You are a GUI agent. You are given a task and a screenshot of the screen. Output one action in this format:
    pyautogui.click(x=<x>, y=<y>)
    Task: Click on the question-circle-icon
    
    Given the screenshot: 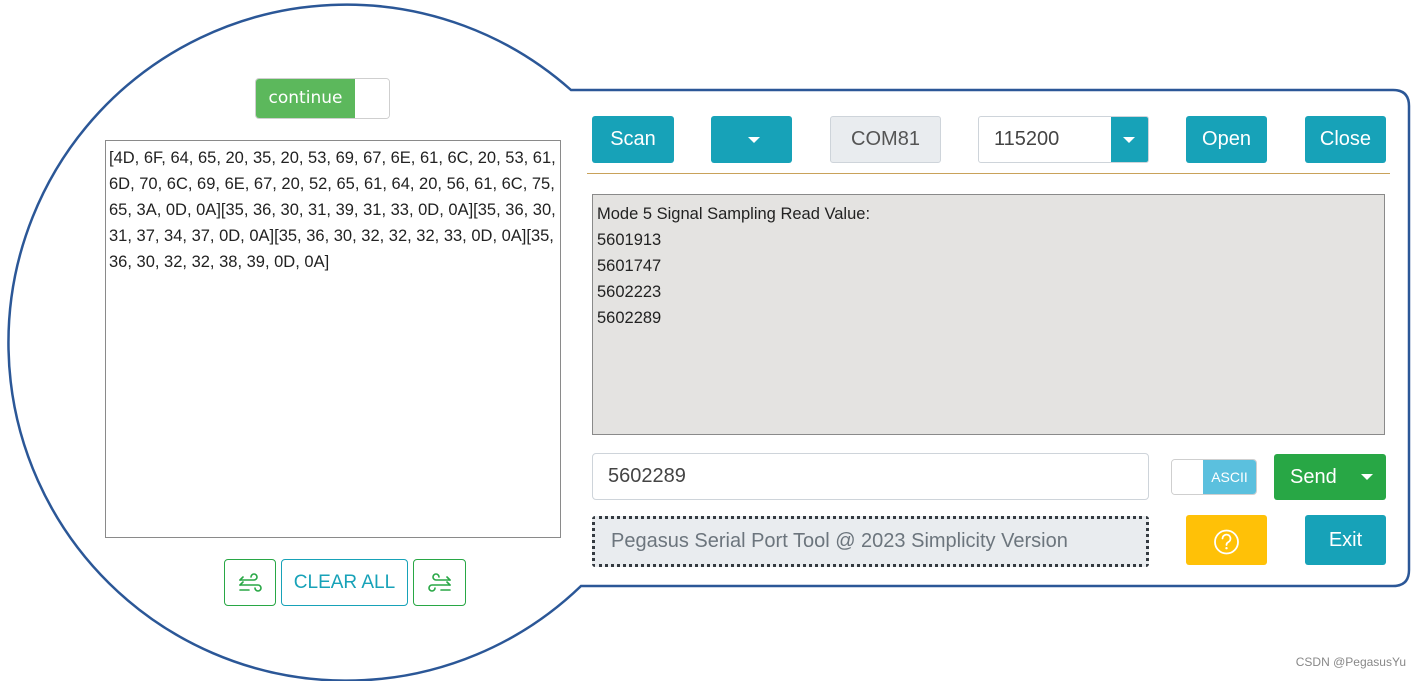 What is the action you would take?
    pyautogui.click(x=1226, y=542)
    